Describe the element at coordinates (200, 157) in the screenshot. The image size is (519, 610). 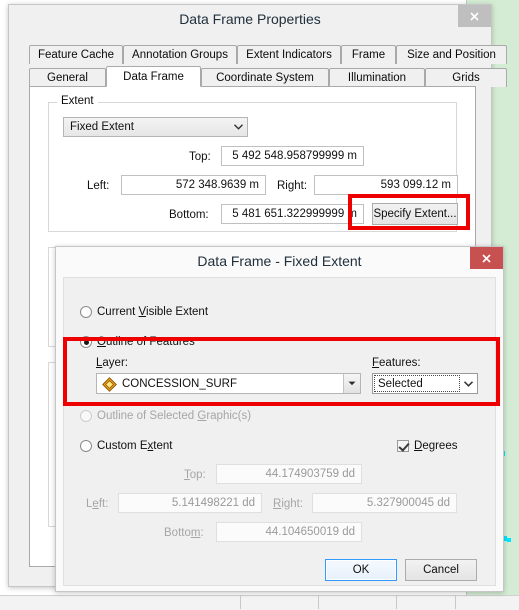
I see `extent-top-label: Top:` at that location.